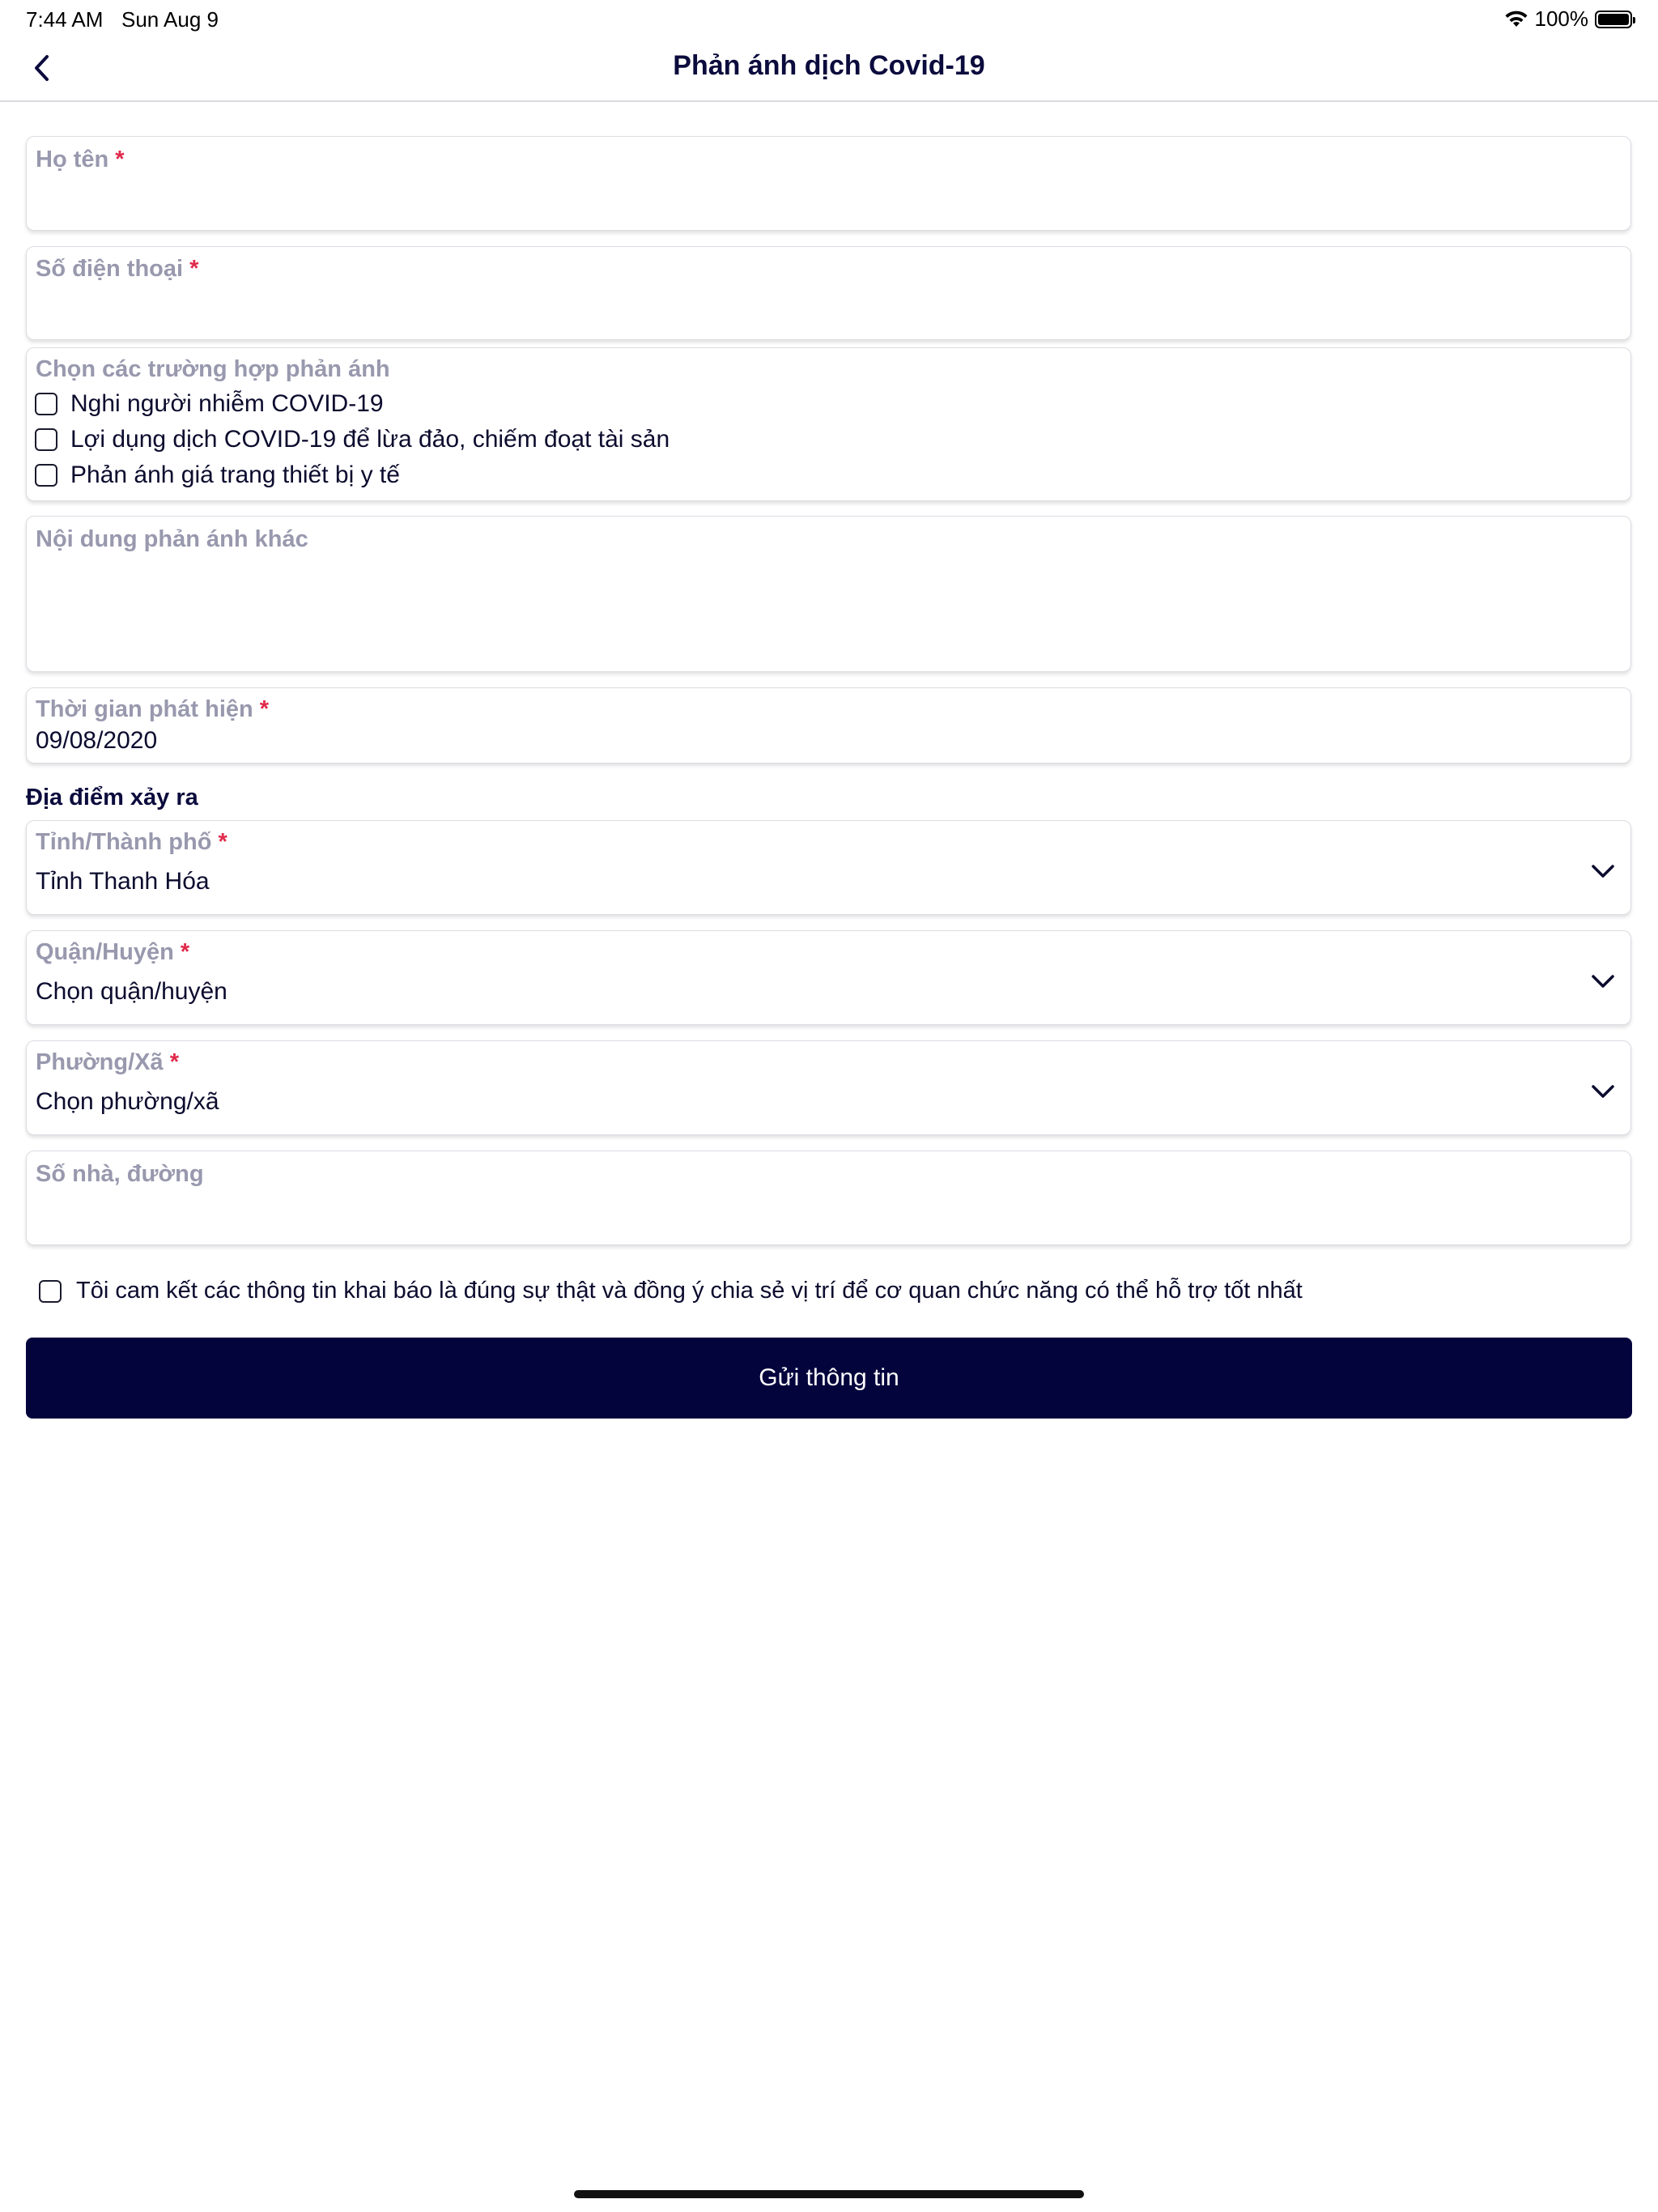 Image resolution: width=1658 pixels, height=2212 pixels. What do you see at coordinates (829, 1379) in the screenshot?
I see `submit-button: Gửi thông tin` at bounding box center [829, 1379].